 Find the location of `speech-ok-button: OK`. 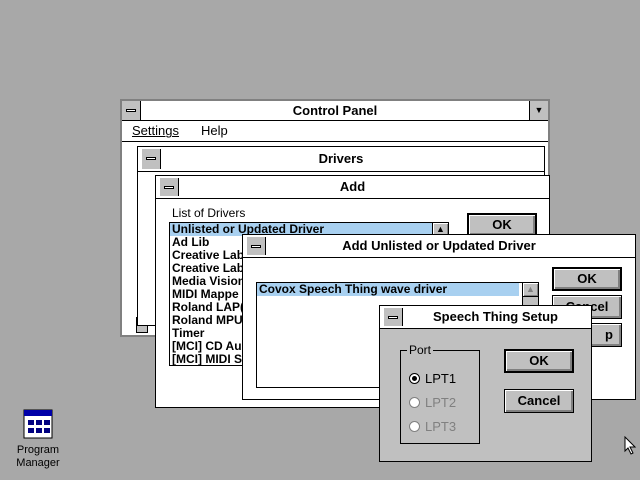

speech-ok-button: OK is located at coordinates (539, 361).